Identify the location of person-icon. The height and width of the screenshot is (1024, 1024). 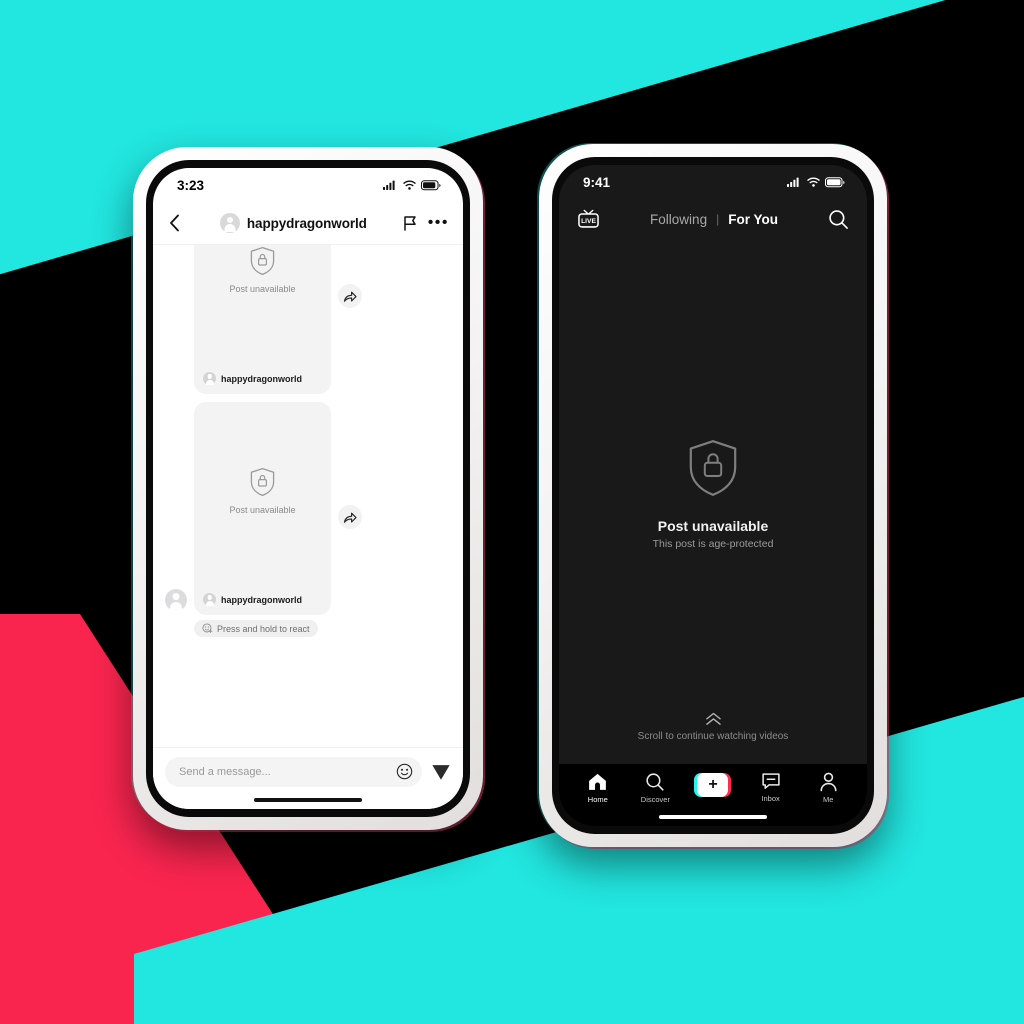
(828, 782).